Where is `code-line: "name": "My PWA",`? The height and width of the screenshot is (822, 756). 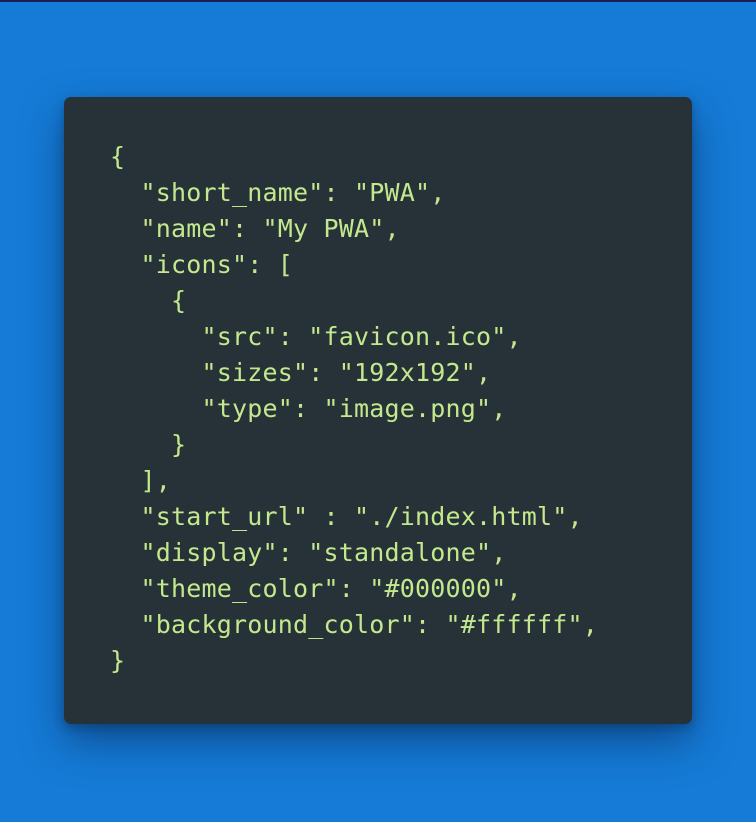 code-line: "name": "My PWA", is located at coordinates (255, 228).